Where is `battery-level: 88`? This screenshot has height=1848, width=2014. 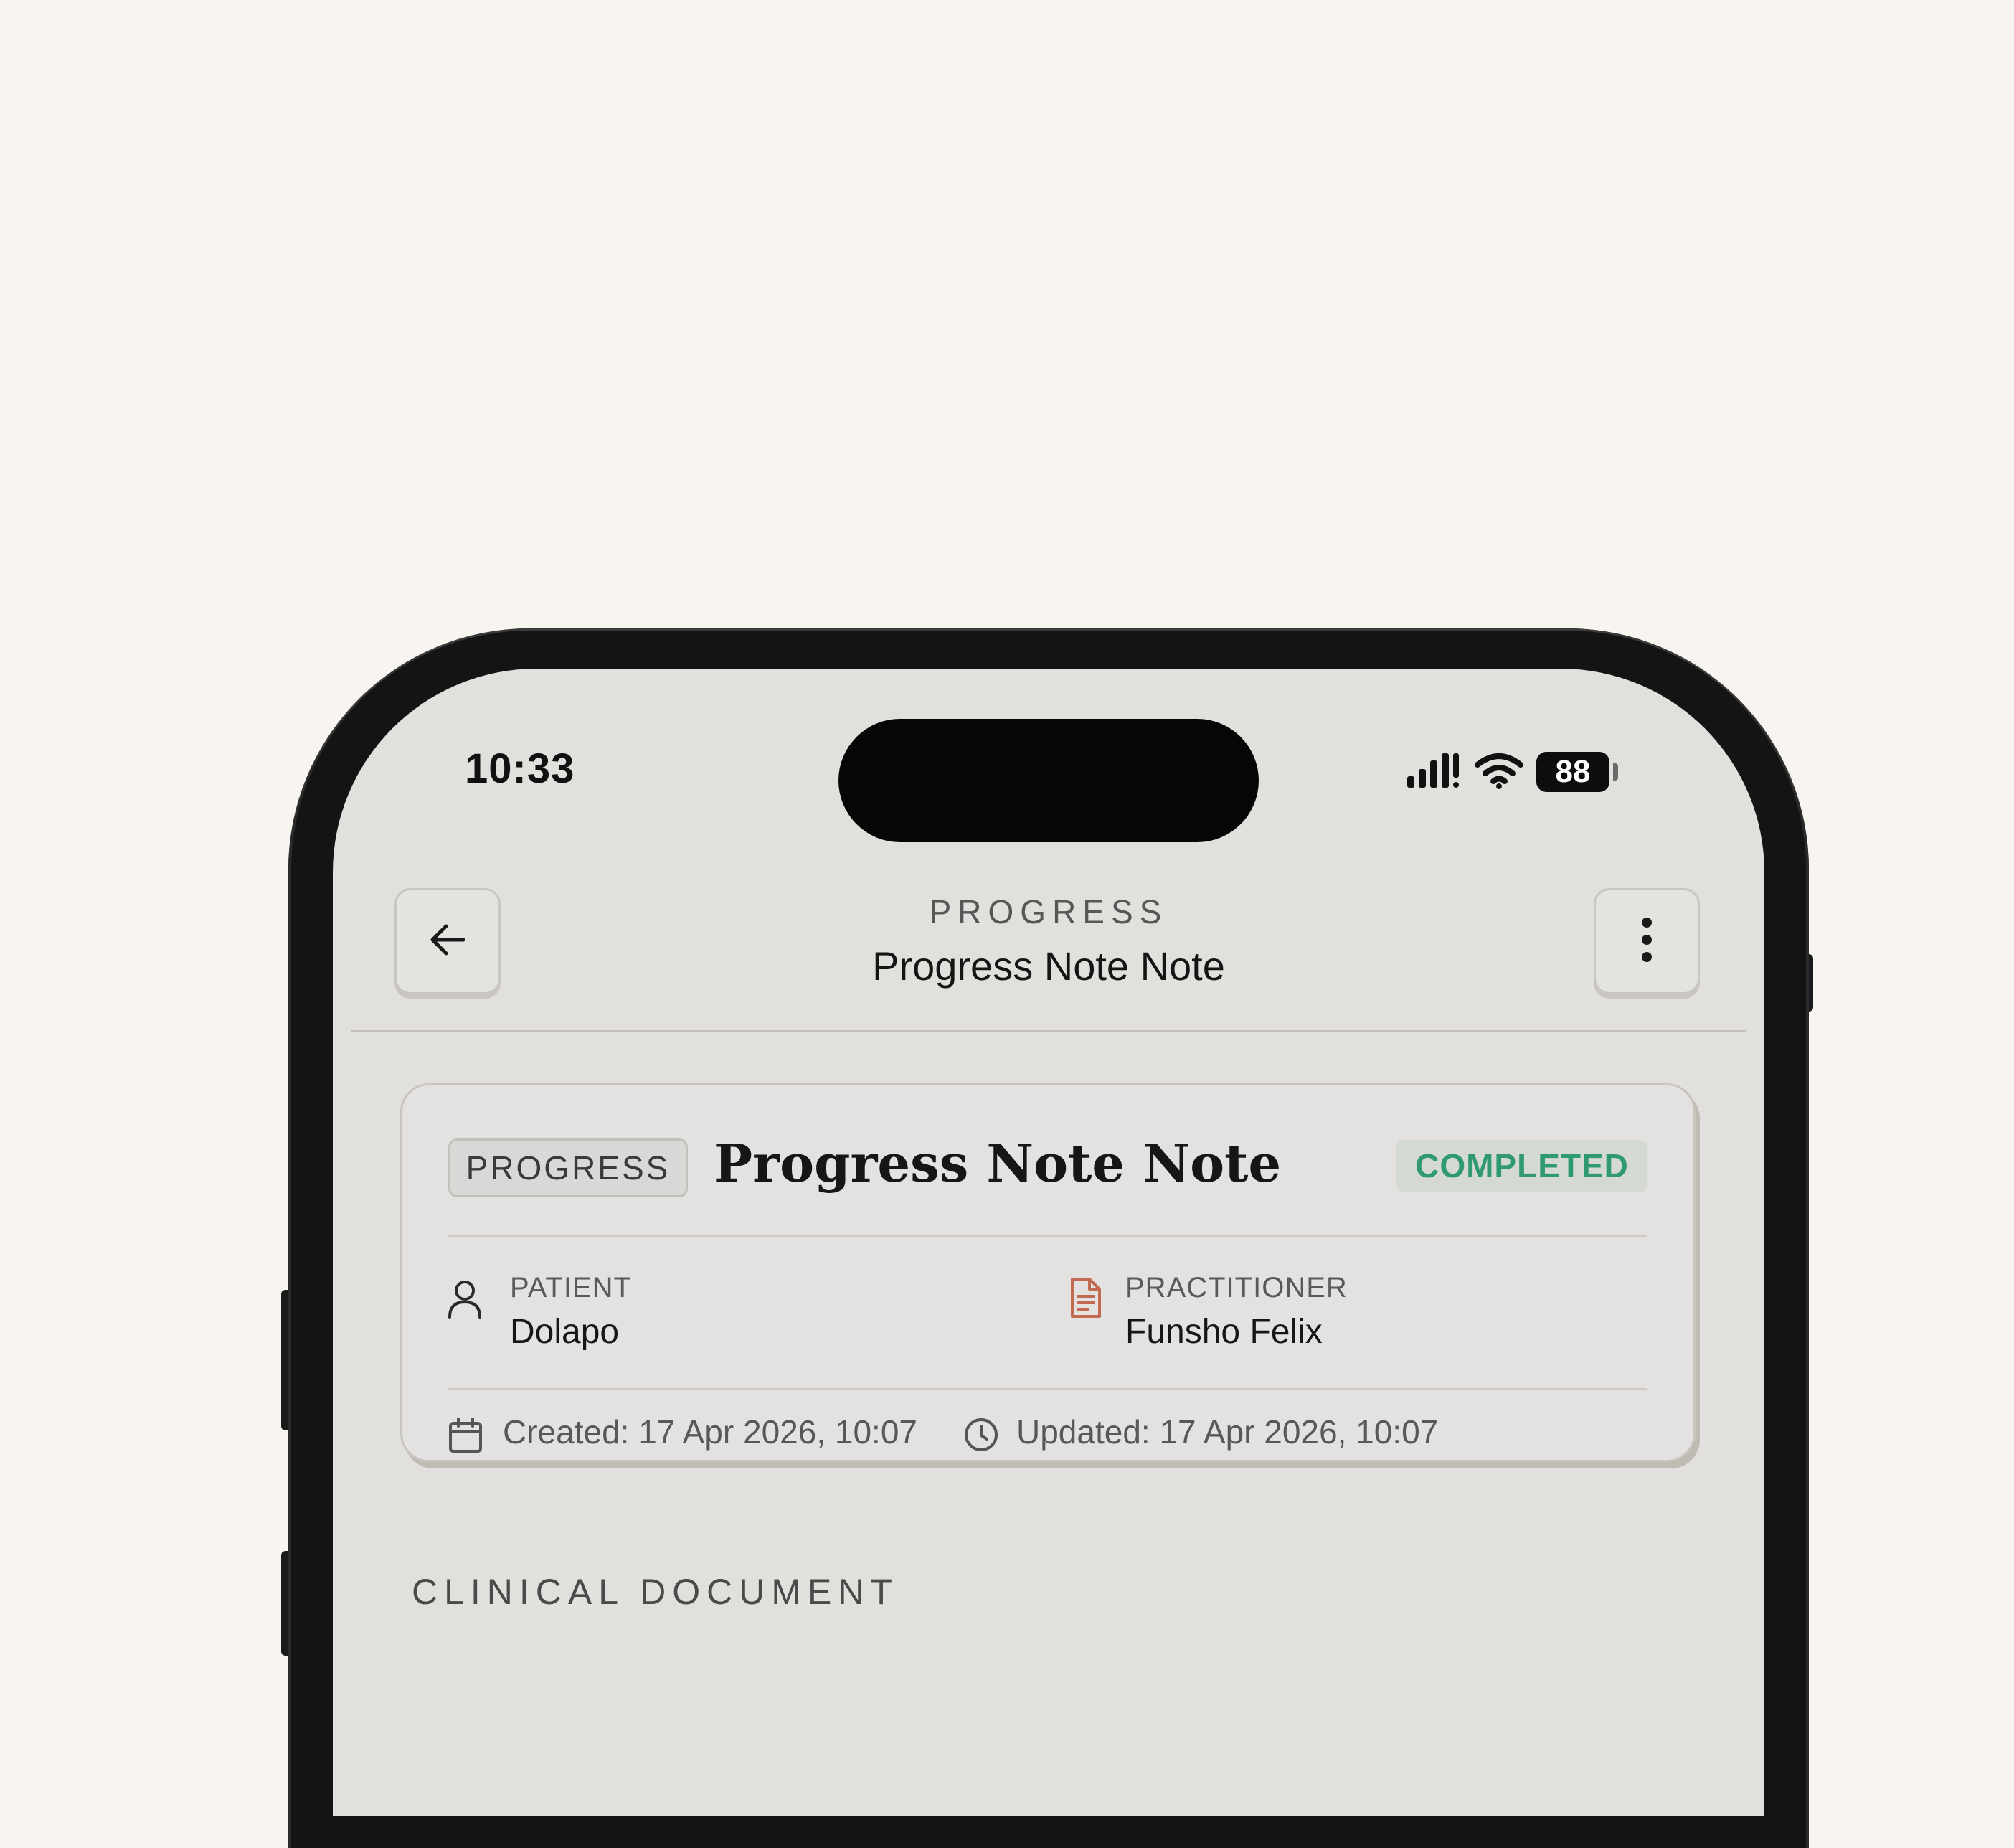 battery-level: 88 is located at coordinates (1573, 771).